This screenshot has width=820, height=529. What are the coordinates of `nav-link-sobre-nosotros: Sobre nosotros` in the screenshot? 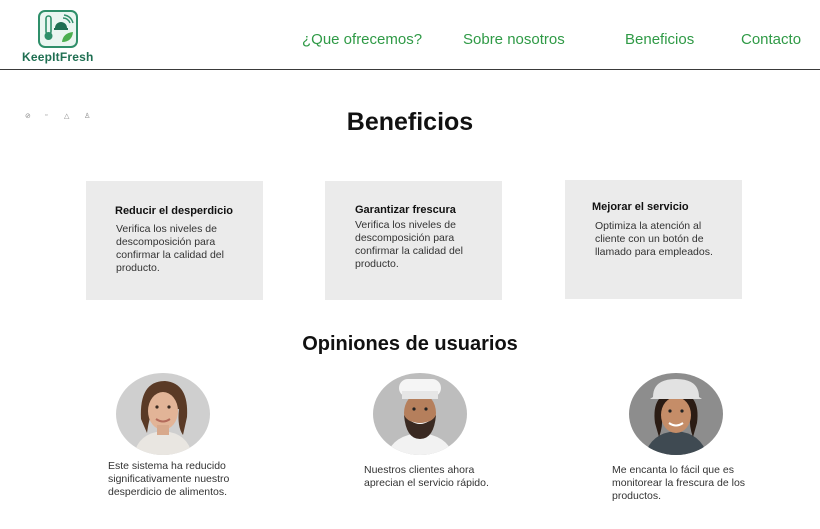 It's located at (514, 39).